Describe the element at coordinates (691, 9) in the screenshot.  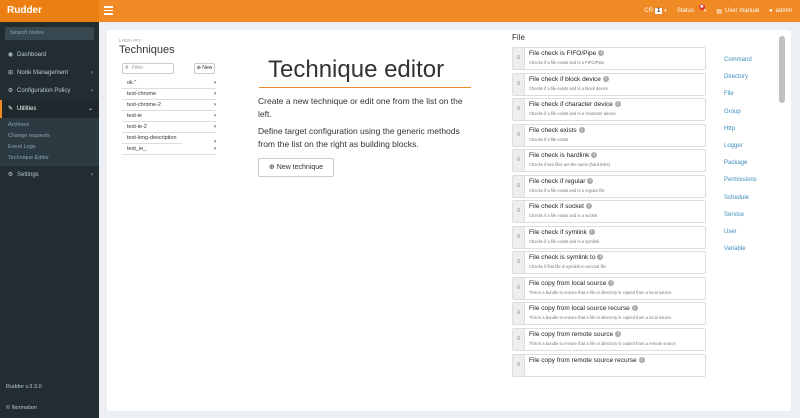
I see `status-menu: Status ✖ ▾` at that location.